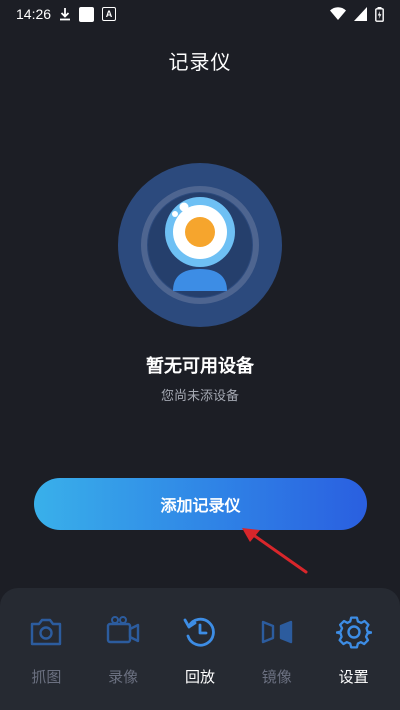  Describe the element at coordinates (87, 14) in the screenshot. I see `notification-square-icon` at that location.